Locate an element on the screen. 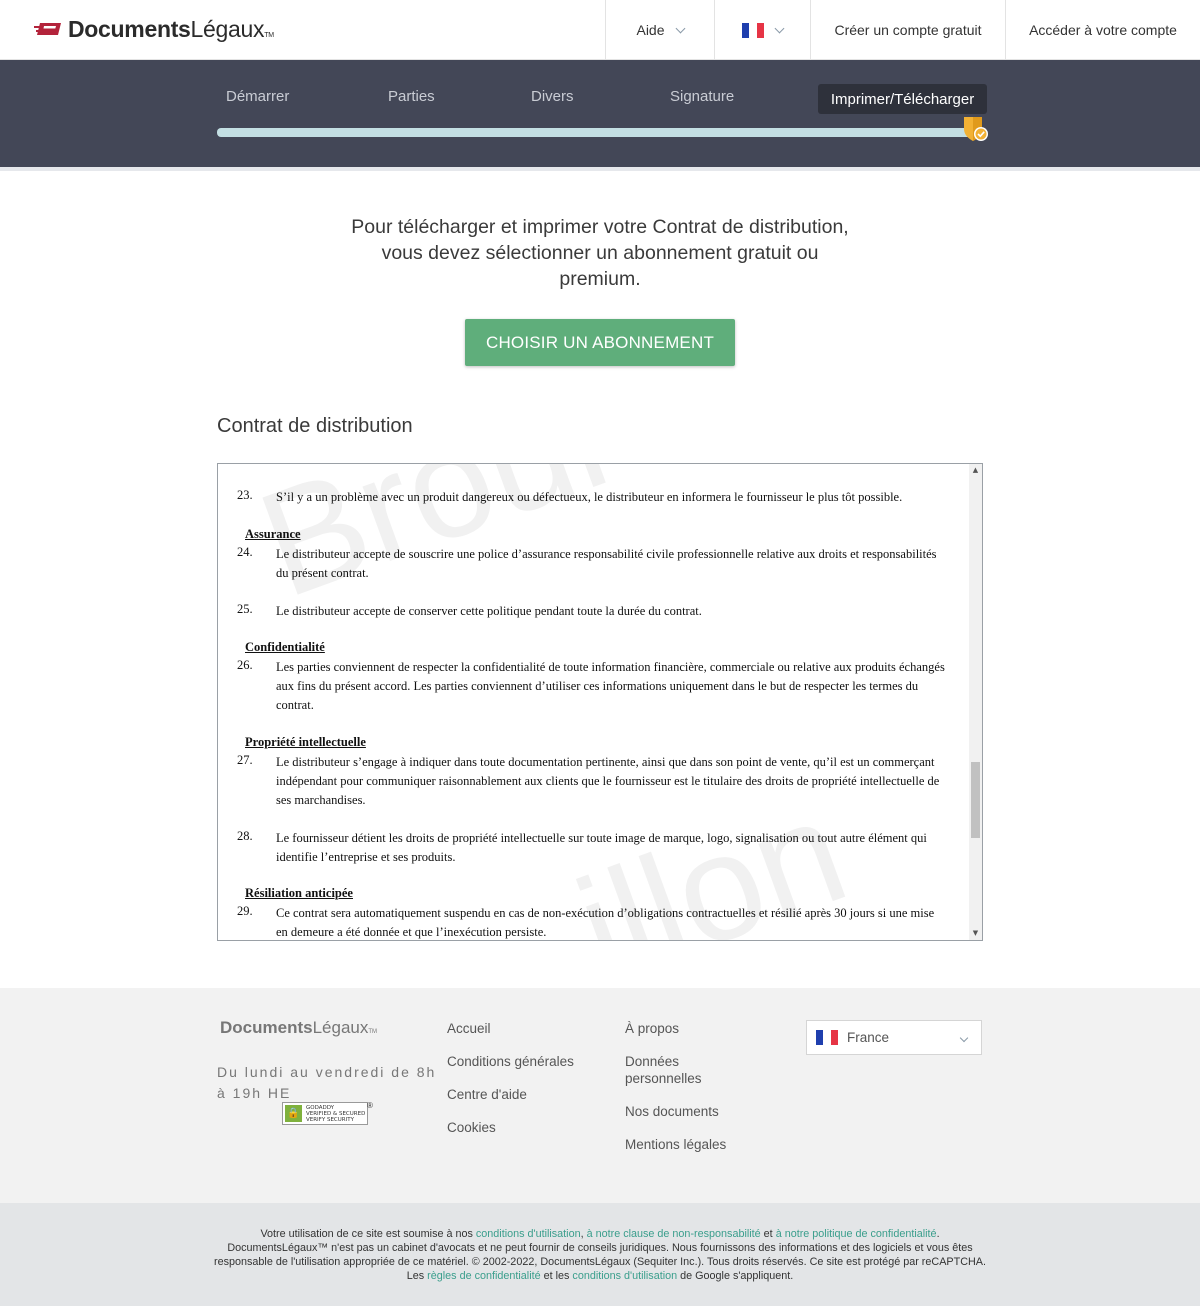 This screenshot has width=1200, height=1306. footer-link-documents: Nos documents is located at coordinates (672, 1111).